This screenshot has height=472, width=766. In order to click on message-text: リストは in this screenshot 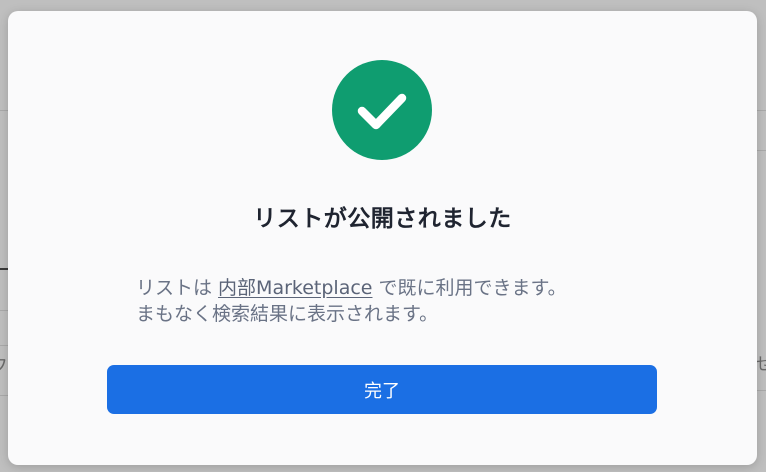, I will do `click(177, 288)`.